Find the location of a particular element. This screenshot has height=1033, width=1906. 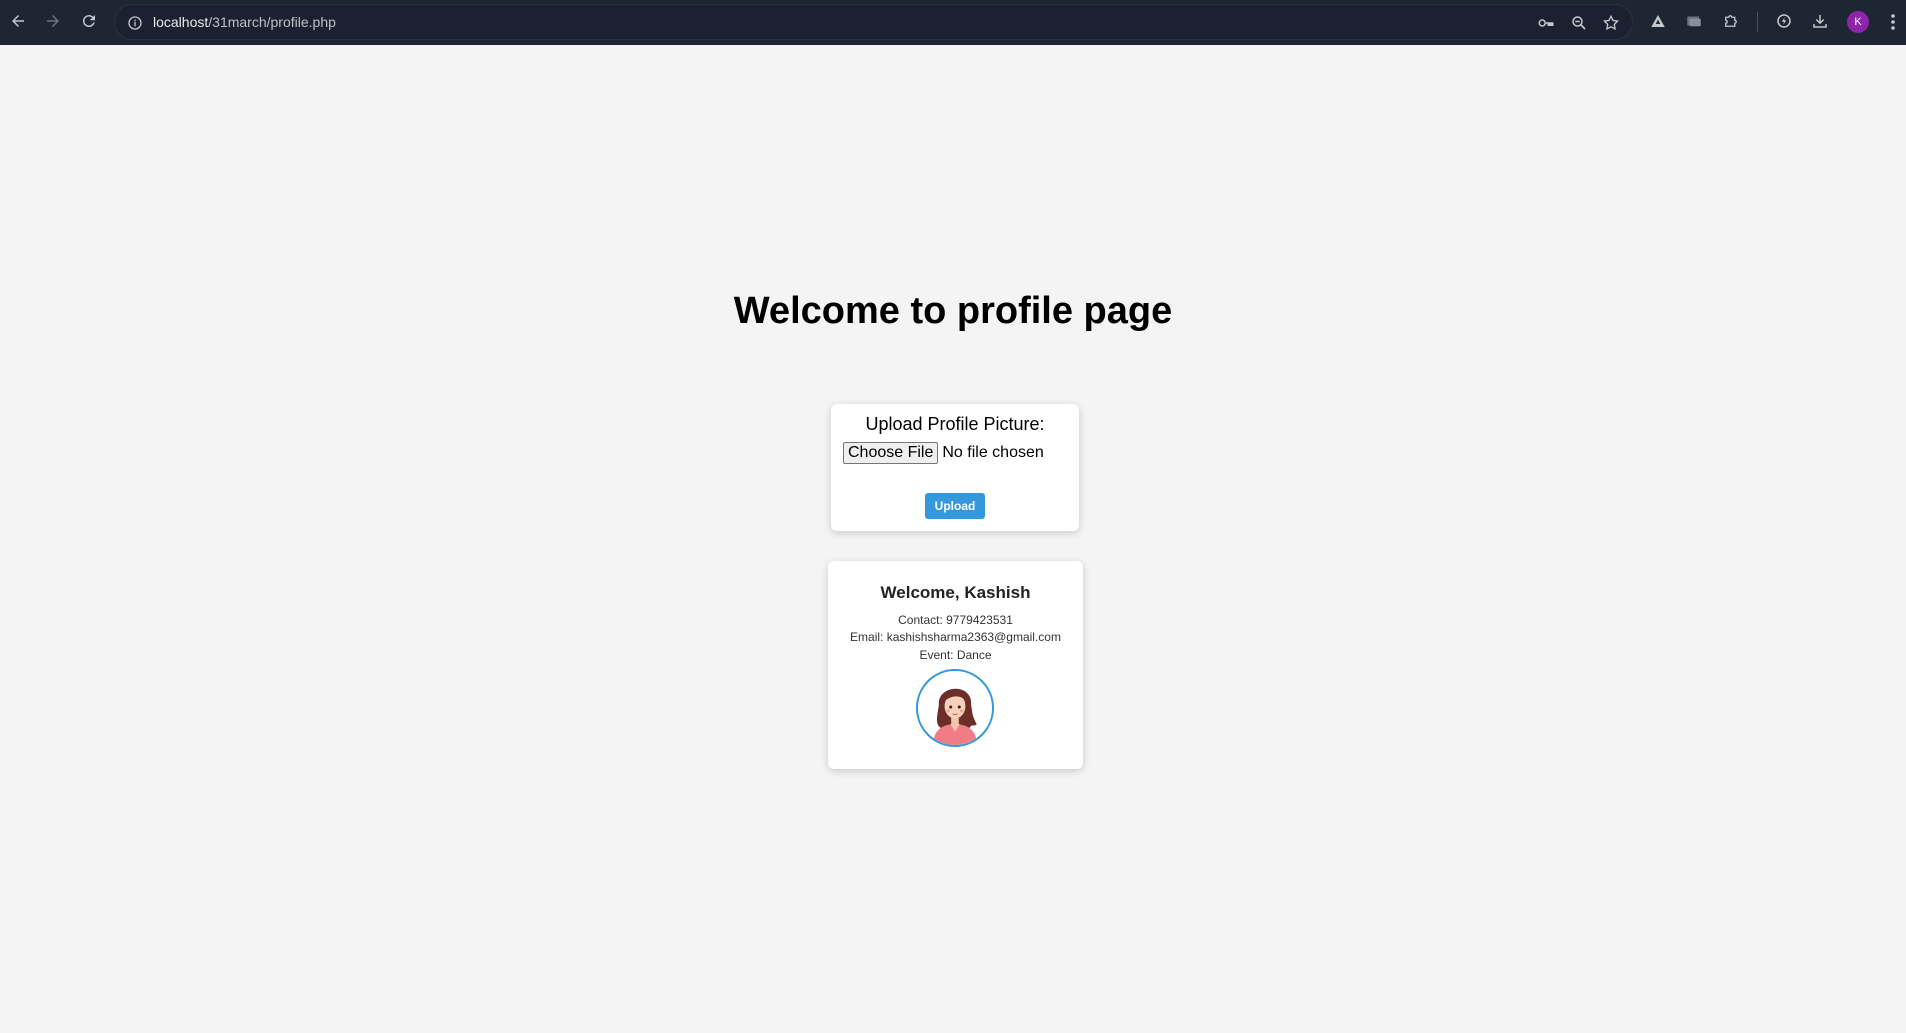

reload-icon is located at coordinates (88, 21).